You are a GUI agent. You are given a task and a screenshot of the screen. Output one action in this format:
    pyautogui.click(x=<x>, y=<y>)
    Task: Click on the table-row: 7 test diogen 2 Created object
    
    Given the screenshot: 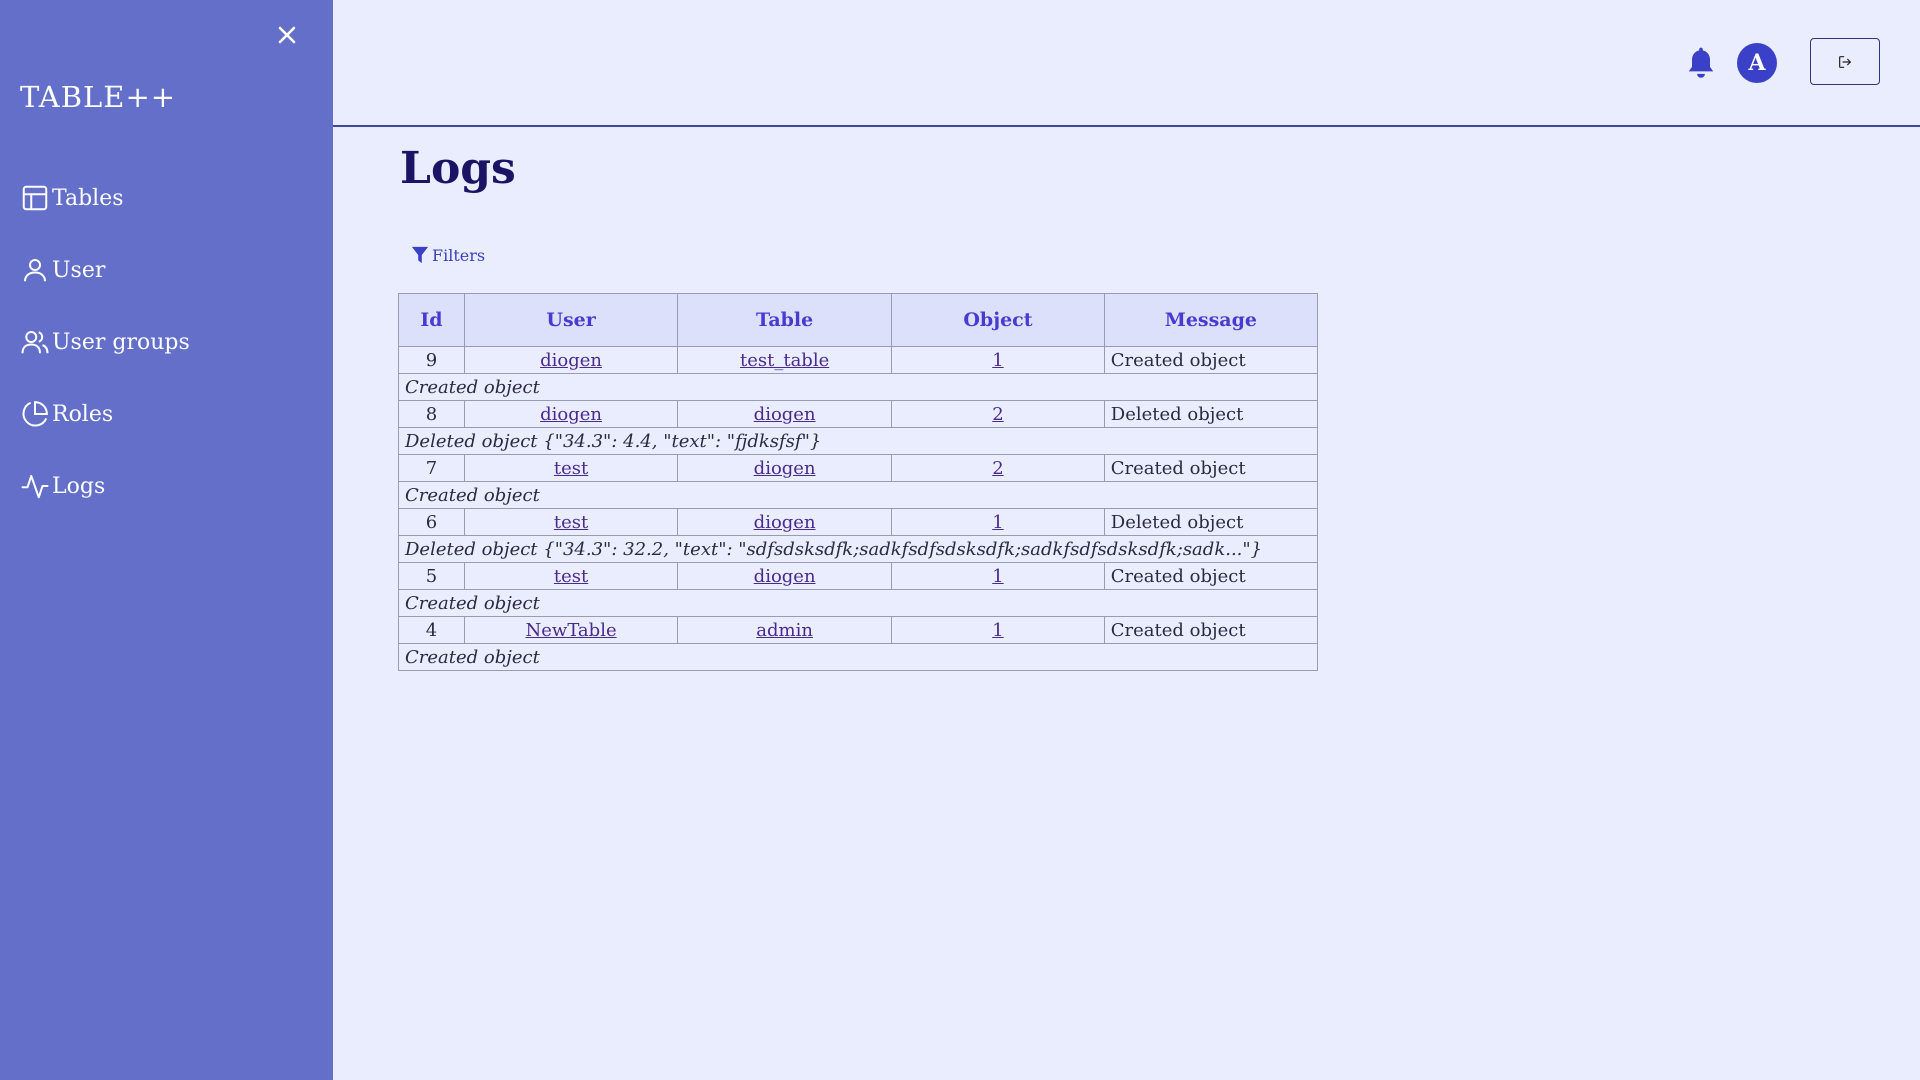 What is the action you would take?
    pyautogui.click(x=858, y=468)
    